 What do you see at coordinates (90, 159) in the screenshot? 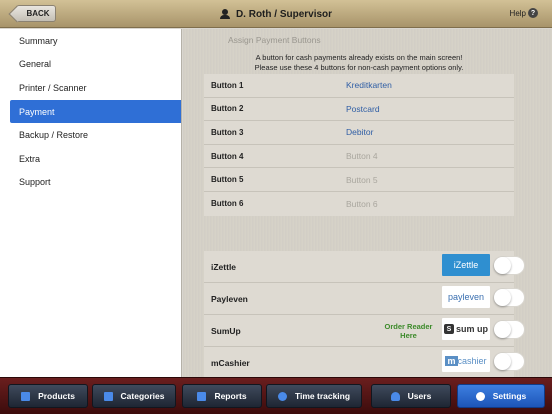
I see `sidebar-item-extra: Extra` at bounding box center [90, 159].